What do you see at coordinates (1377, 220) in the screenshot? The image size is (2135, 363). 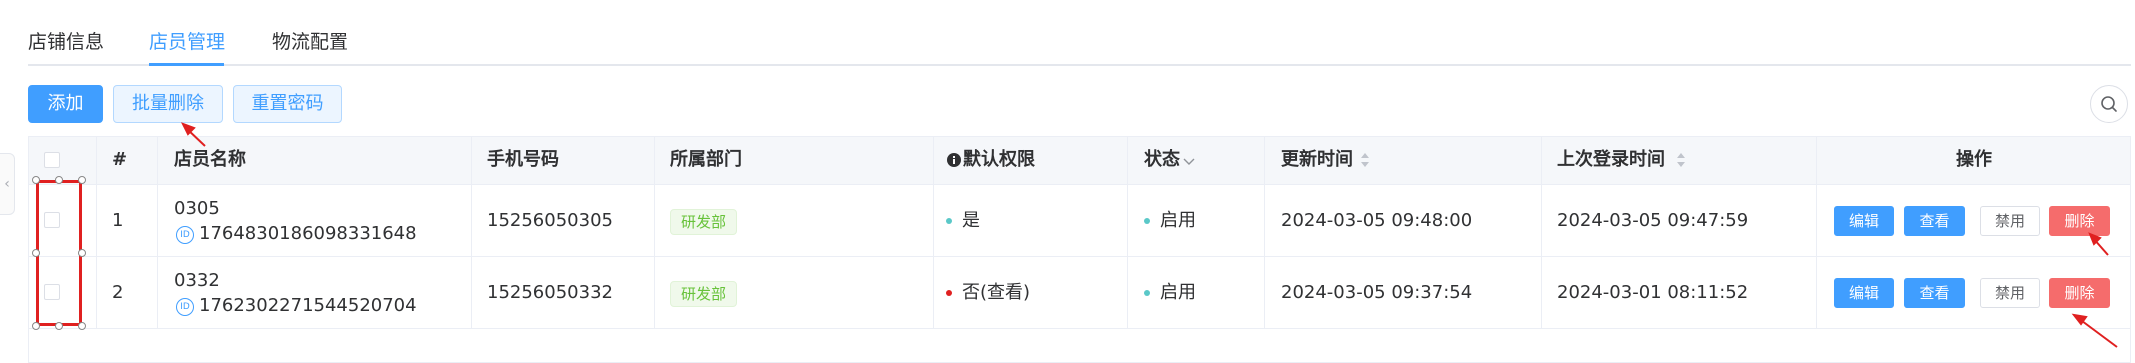 I see `updated-time: 2024-03-05 09:48:00` at bounding box center [1377, 220].